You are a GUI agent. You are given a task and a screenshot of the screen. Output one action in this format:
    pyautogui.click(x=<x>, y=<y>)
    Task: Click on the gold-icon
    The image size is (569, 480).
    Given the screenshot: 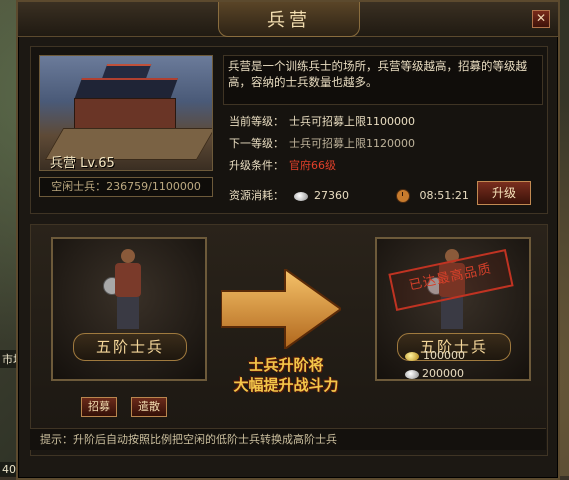 What is the action you would take?
    pyautogui.click(x=412, y=356)
    